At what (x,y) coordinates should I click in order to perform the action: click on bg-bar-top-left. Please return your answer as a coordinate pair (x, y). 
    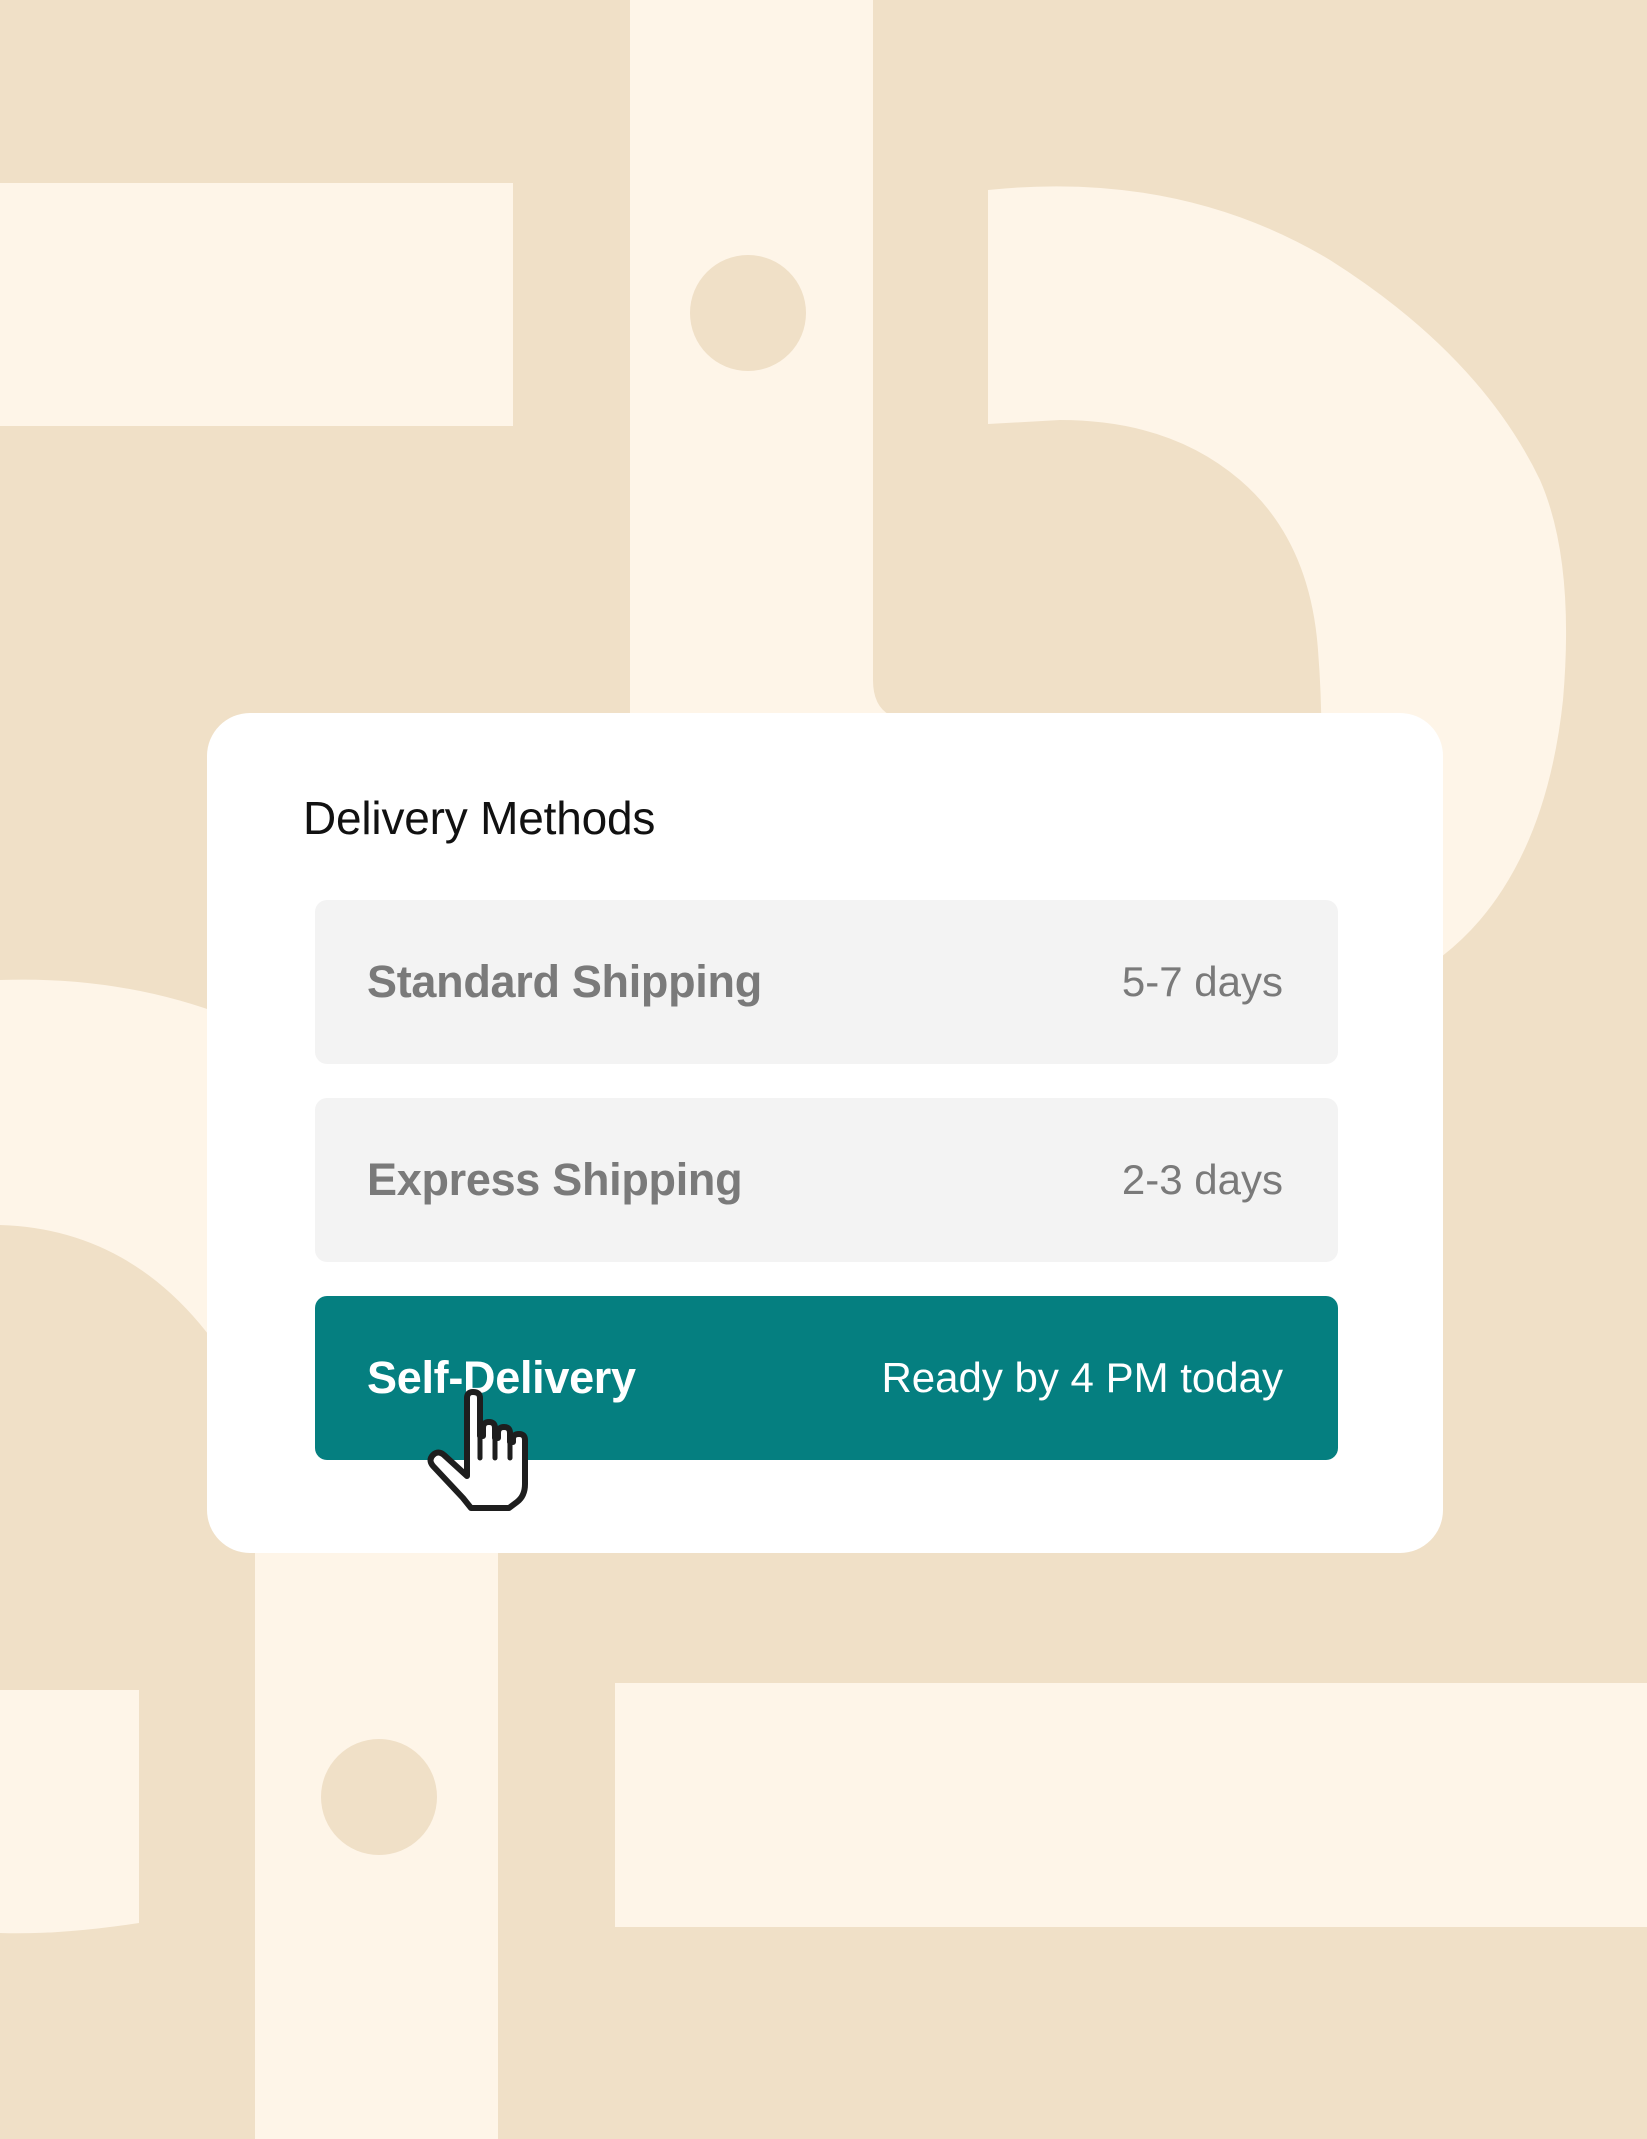
    Looking at the image, I should click on (256, 304).